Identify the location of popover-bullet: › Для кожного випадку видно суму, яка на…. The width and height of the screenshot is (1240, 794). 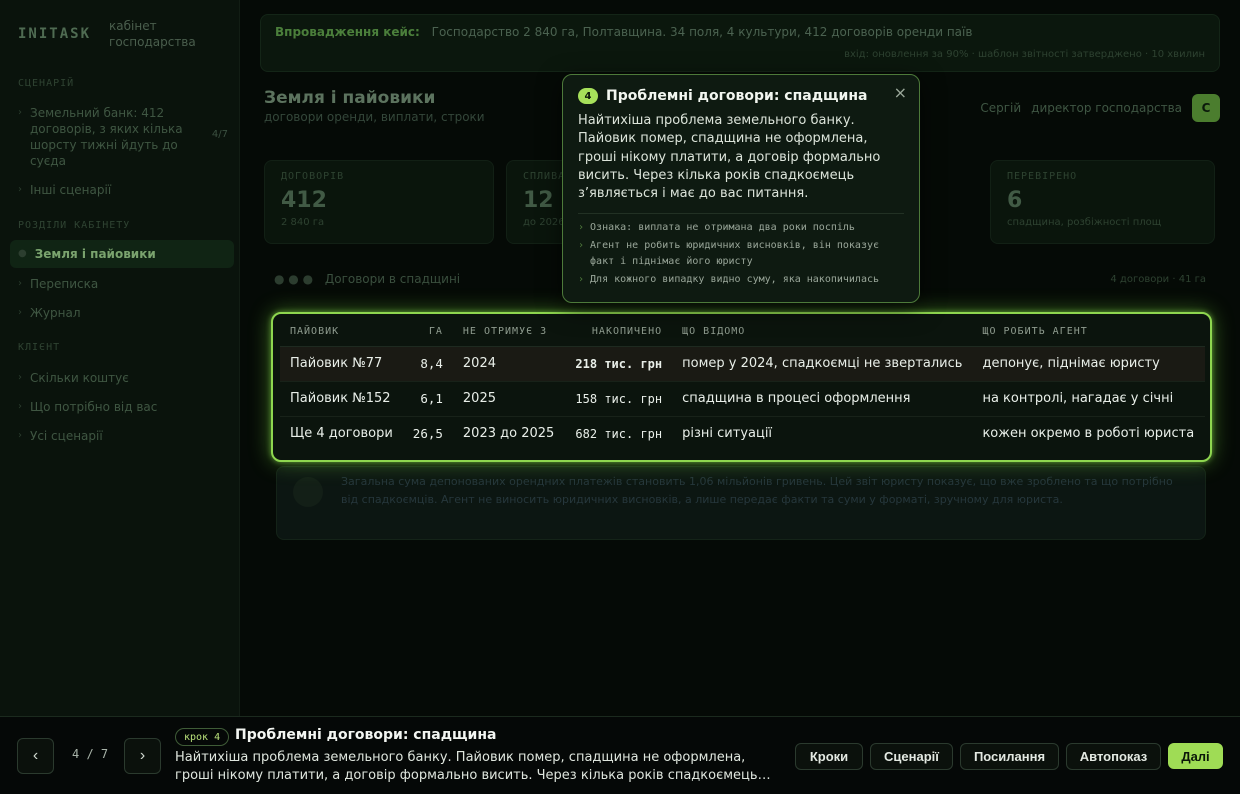
(741, 280).